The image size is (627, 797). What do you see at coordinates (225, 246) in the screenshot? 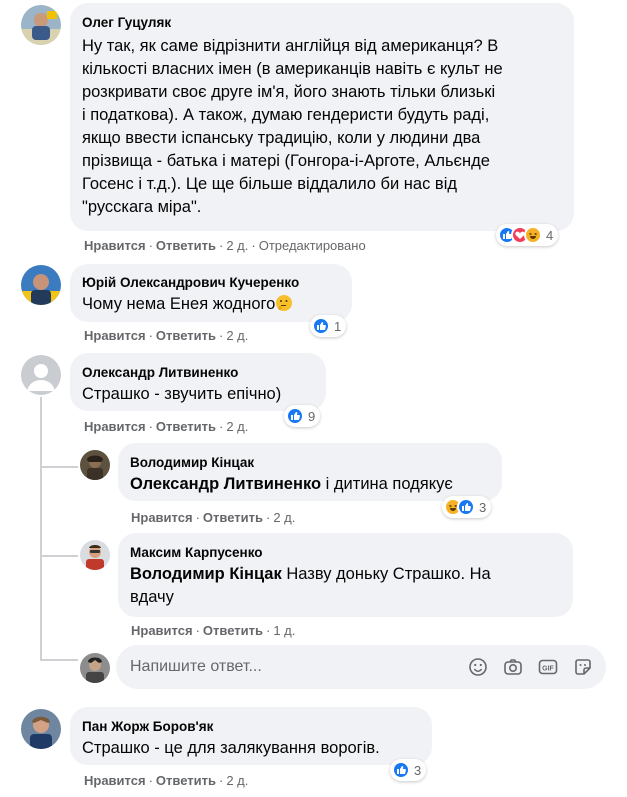
I see `comment-actions: Нравится · Ответить · 2 д. · Отредактировано` at bounding box center [225, 246].